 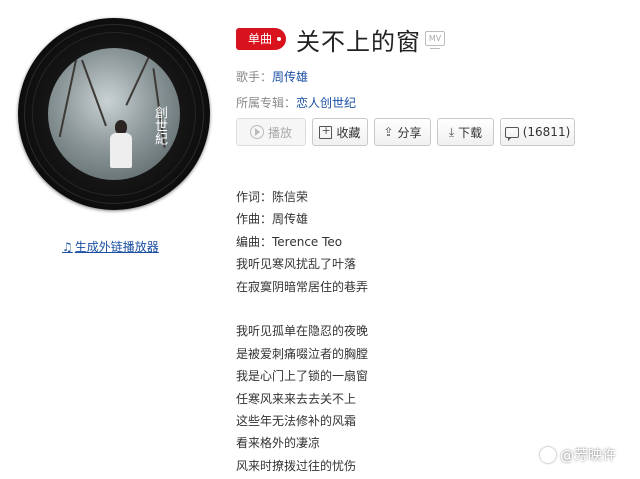 I want to click on cover-person, so click(x=121, y=144).